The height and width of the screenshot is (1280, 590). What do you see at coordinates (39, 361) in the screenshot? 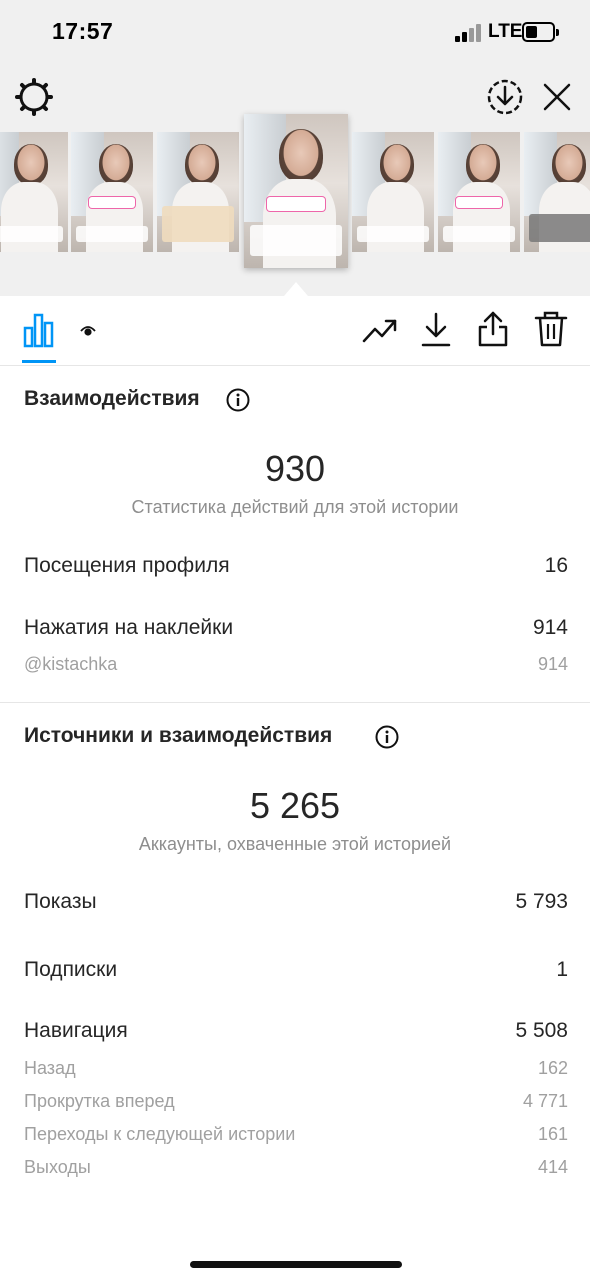
I see `active-tab-indicator` at bounding box center [39, 361].